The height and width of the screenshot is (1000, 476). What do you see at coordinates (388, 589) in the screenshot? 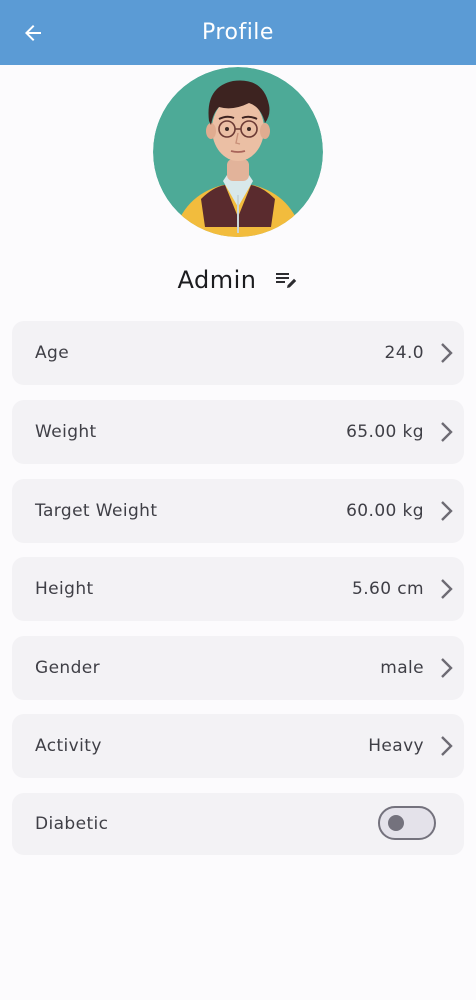
I see `field-value: 5.60 cm` at bounding box center [388, 589].